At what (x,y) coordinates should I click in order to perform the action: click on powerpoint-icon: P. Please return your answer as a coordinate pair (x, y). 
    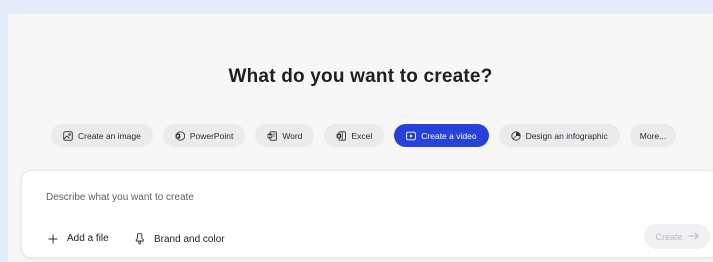
    Looking at the image, I should click on (180, 135).